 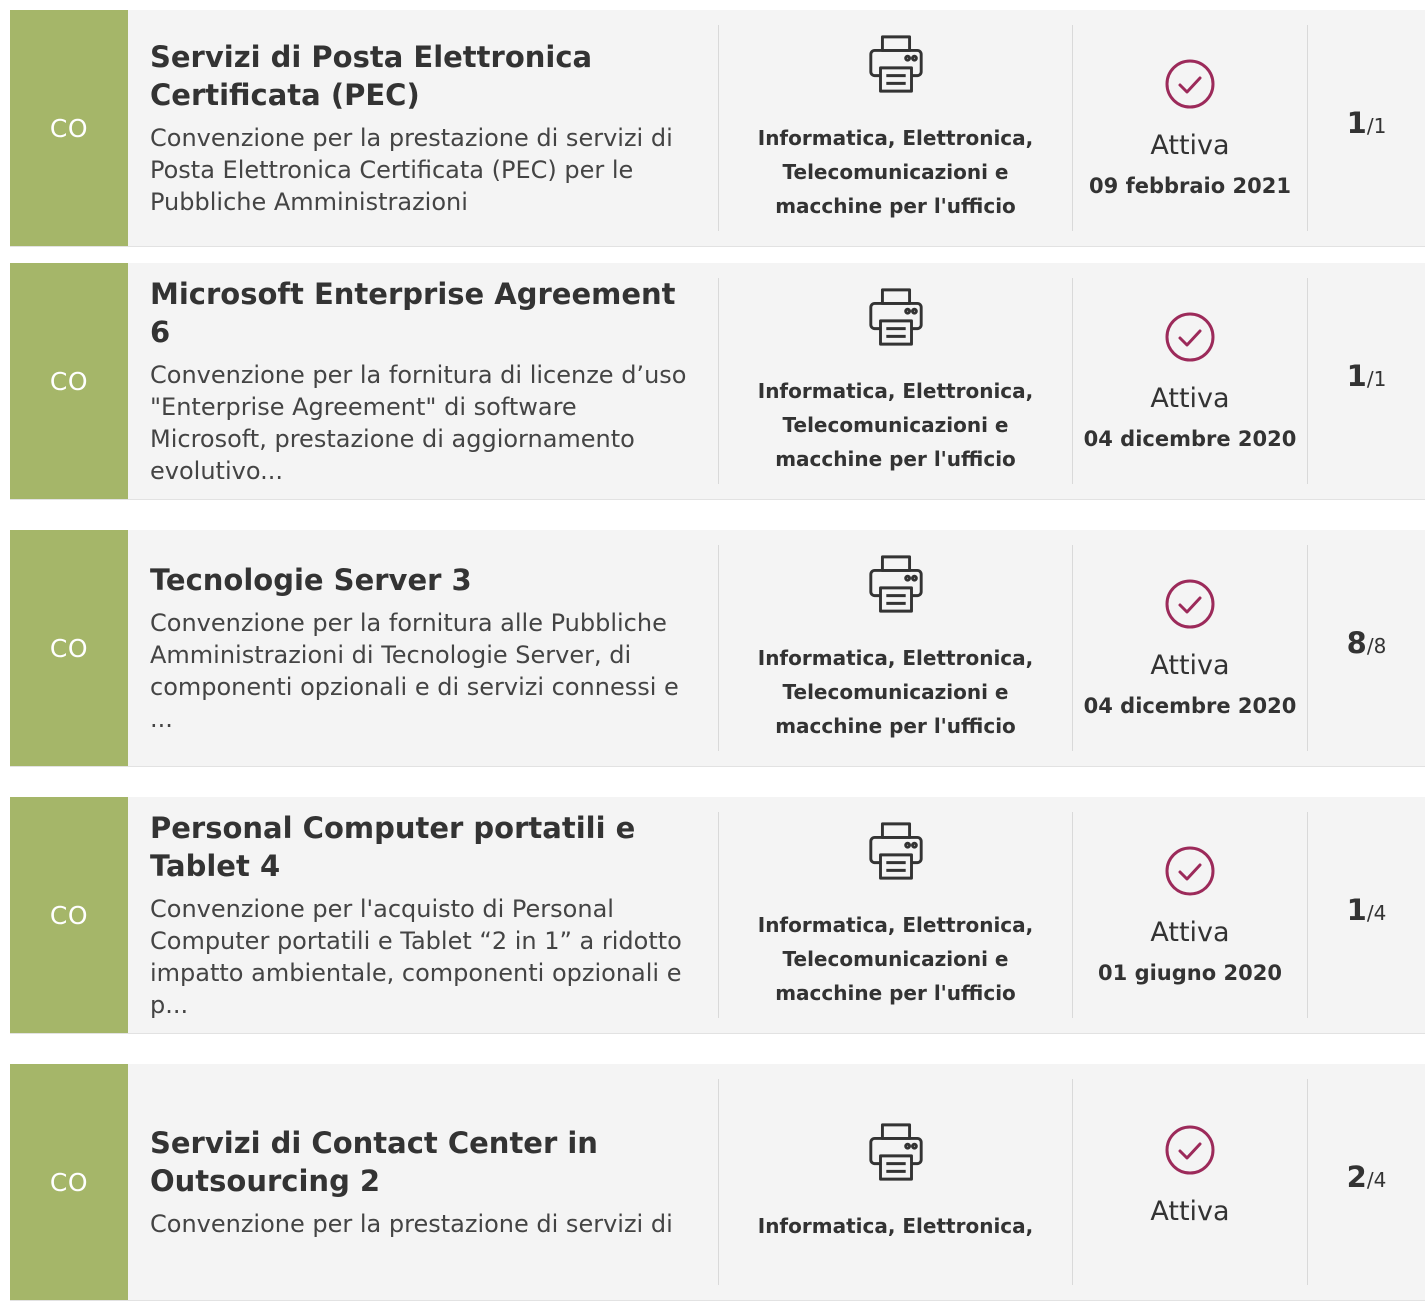 What do you see at coordinates (423, 313) in the screenshot?
I see `convention-title: Microsoft Enterprise Agreement 6` at bounding box center [423, 313].